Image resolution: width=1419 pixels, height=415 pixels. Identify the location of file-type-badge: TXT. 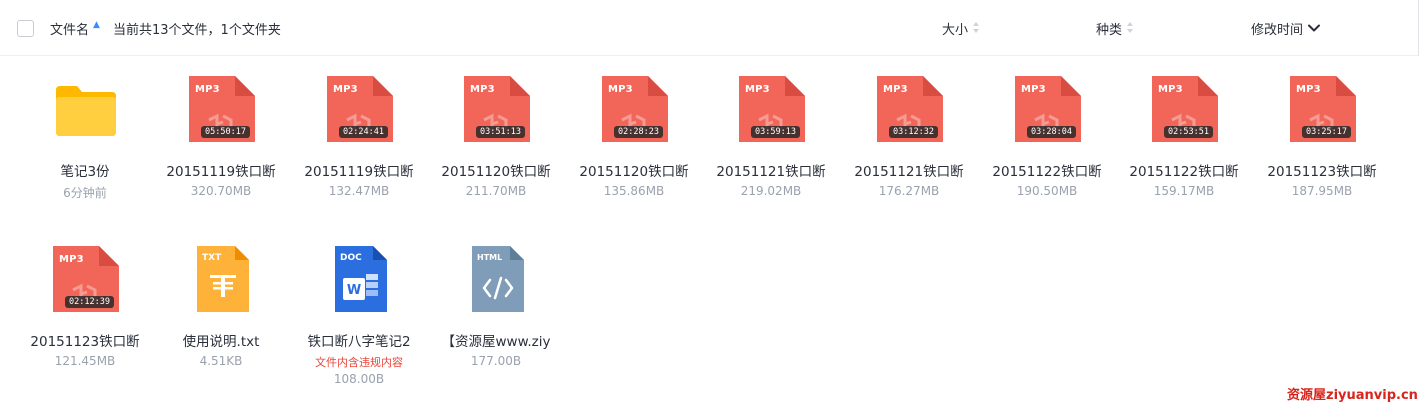
(212, 258).